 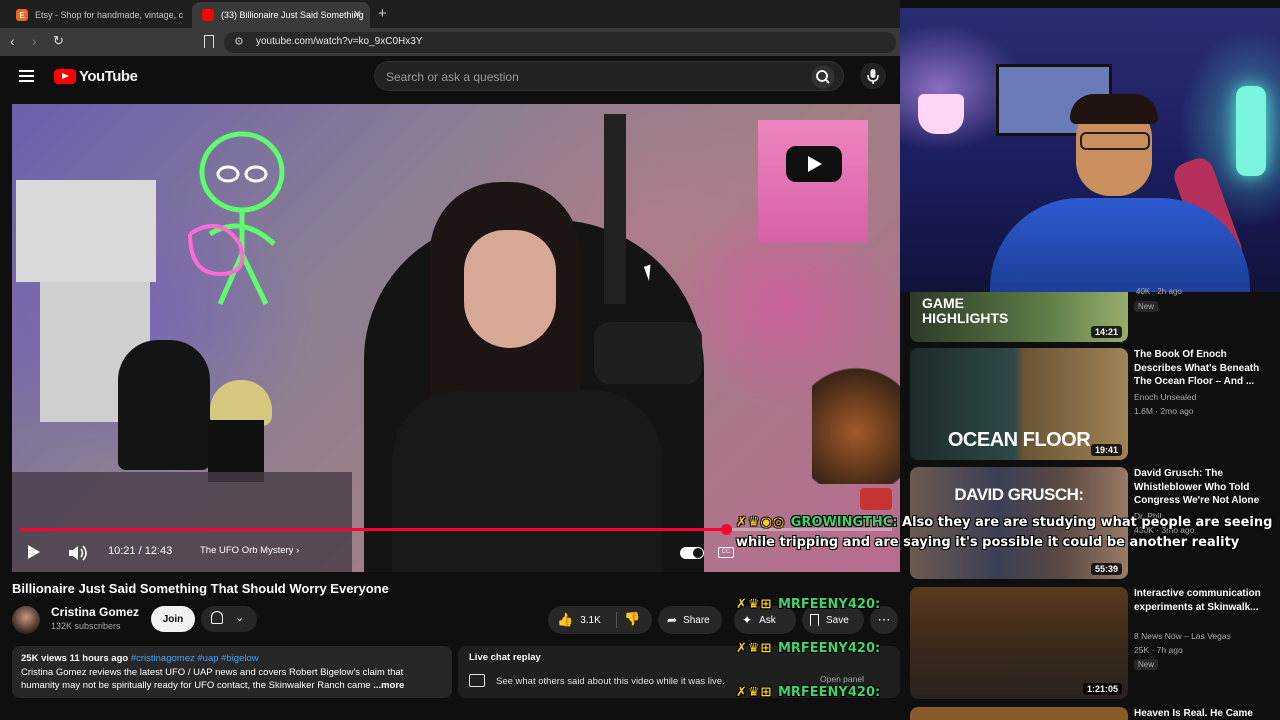 I want to click on like-dislike-group: 👍 3.1K 👎, so click(x=600, y=620).